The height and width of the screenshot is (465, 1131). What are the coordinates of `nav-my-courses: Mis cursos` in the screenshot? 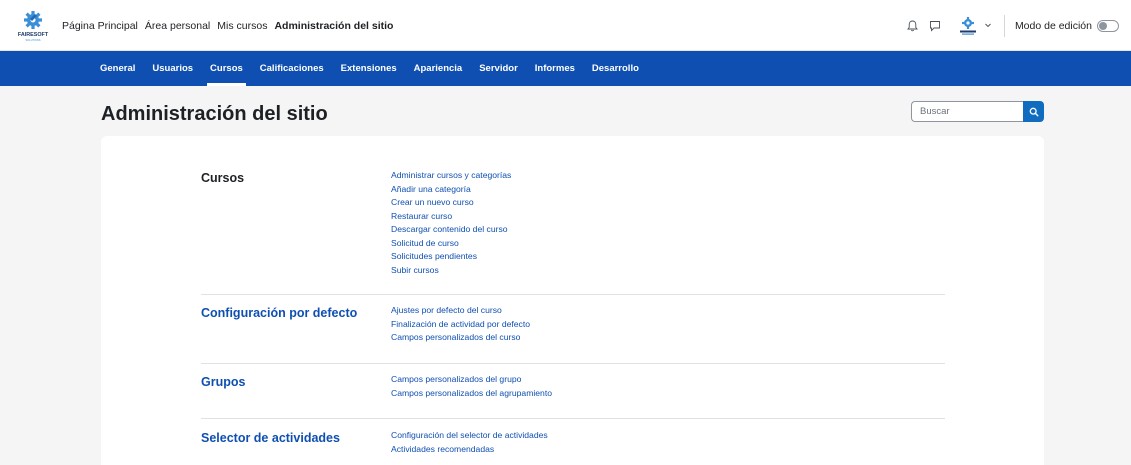 It's located at (242, 26).